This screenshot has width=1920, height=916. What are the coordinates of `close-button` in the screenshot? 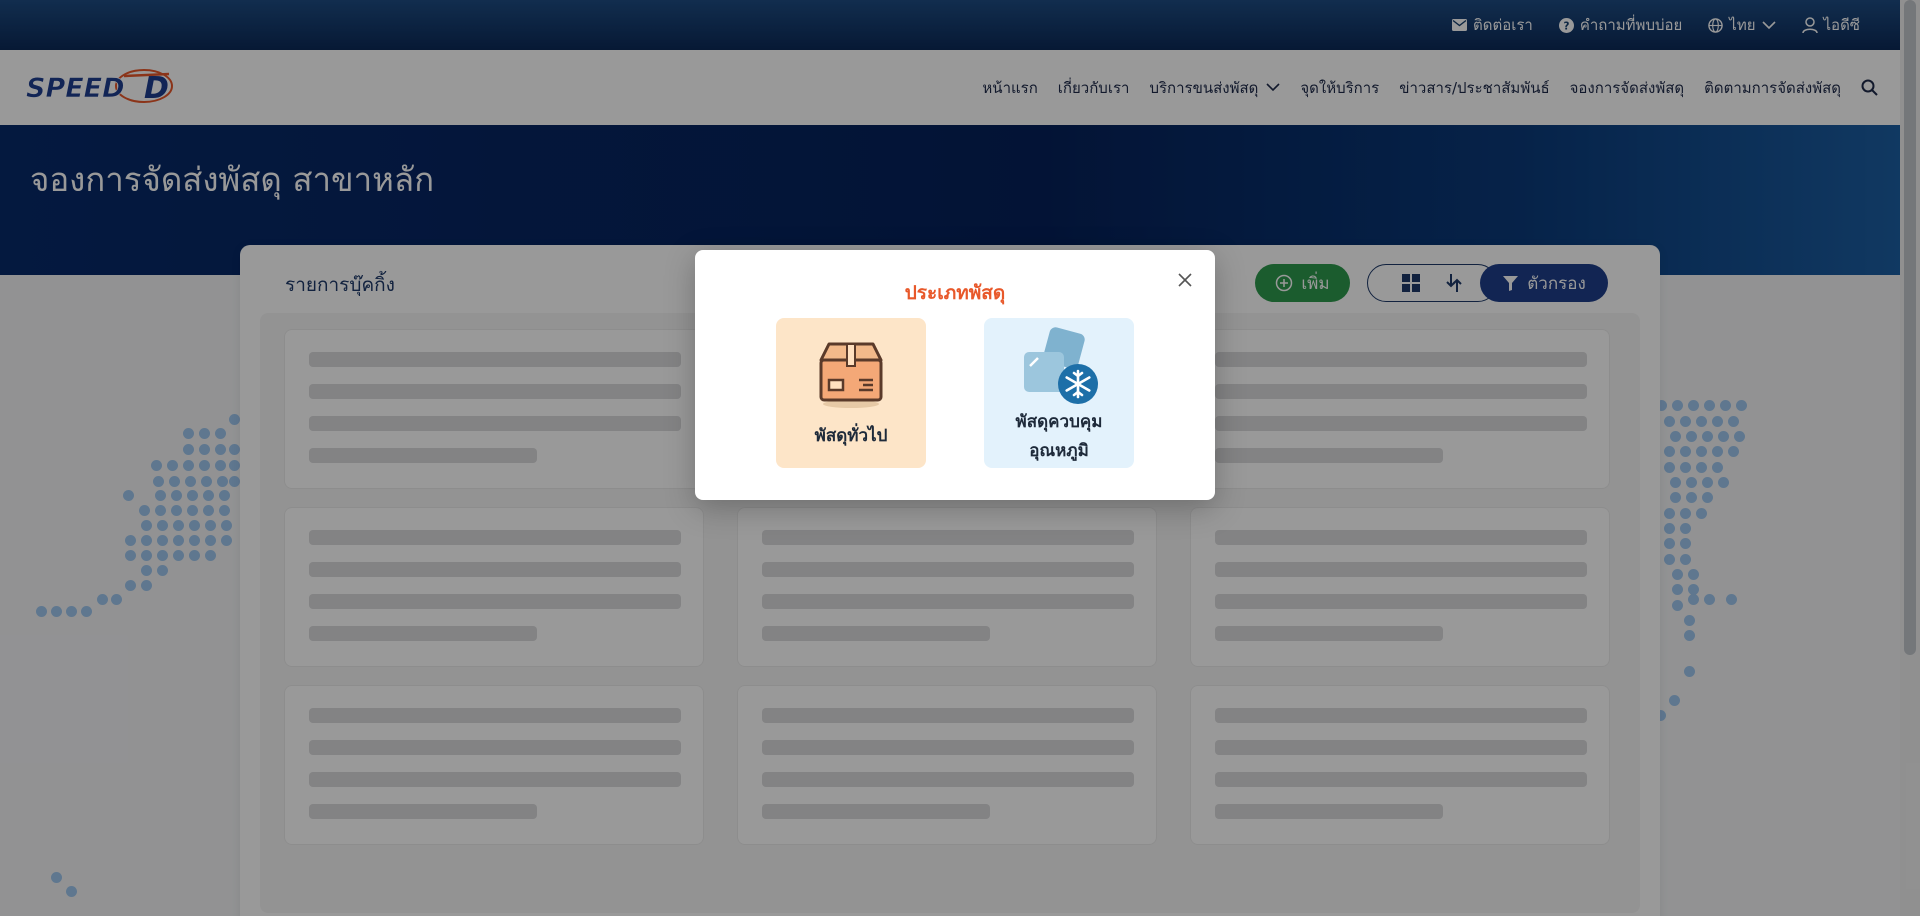 It's located at (1185, 280).